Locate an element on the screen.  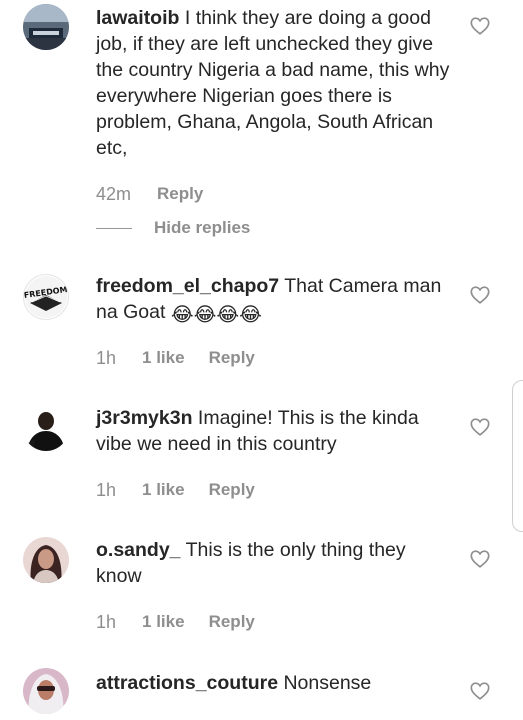
hide-replies-label: Hide replies is located at coordinates (202, 227).